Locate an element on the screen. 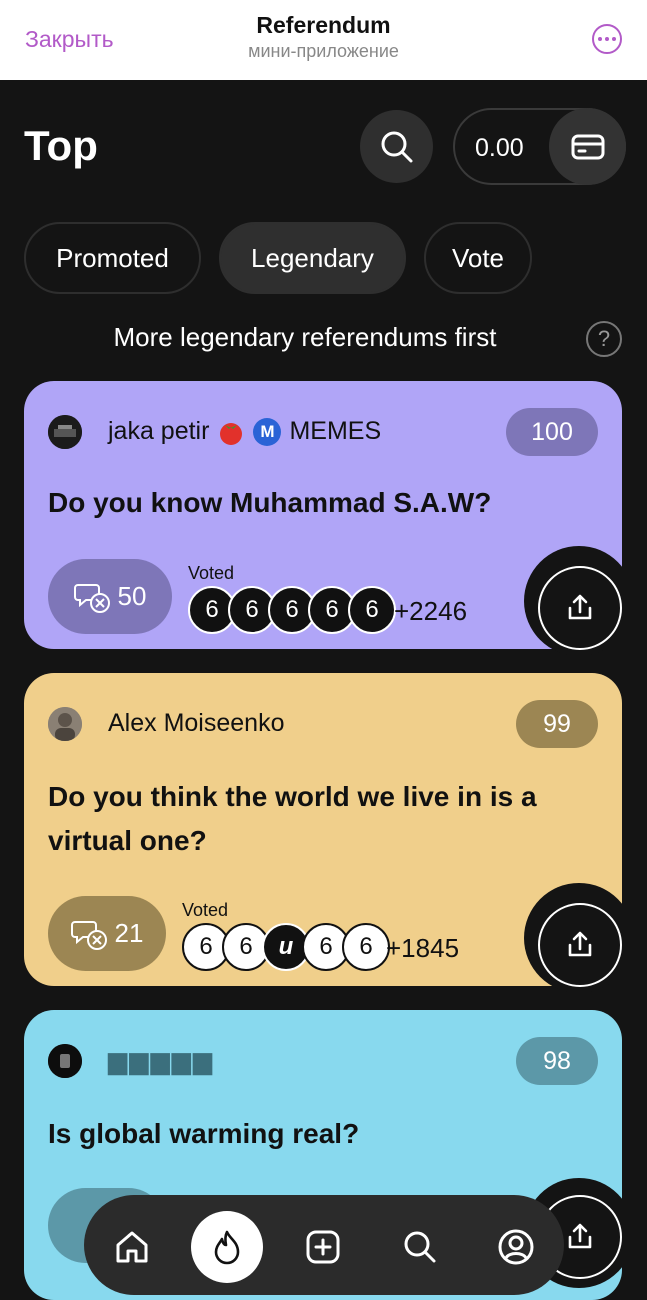 This screenshot has height=1300, width=647. nav-top is located at coordinates (227, 1247).